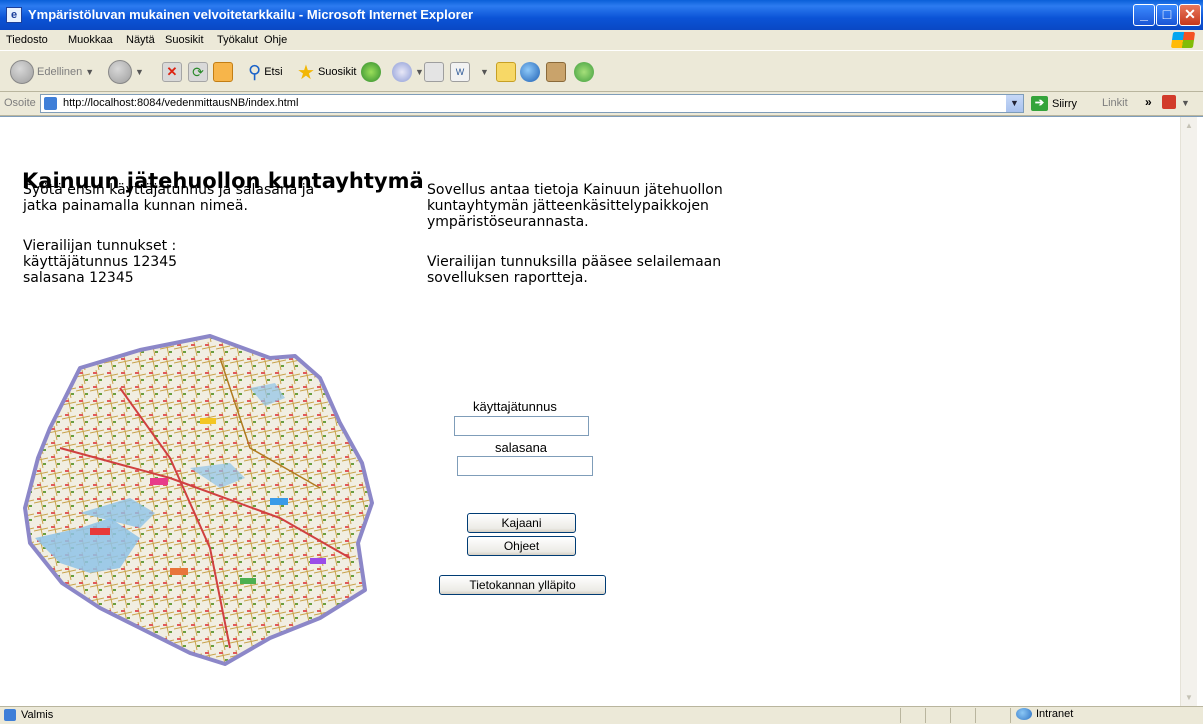 The height and width of the screenshot is (724, 1203). Describe the element at coordinates (37, 715) in the screenshot. I see `status-text: Valmis` at that location.